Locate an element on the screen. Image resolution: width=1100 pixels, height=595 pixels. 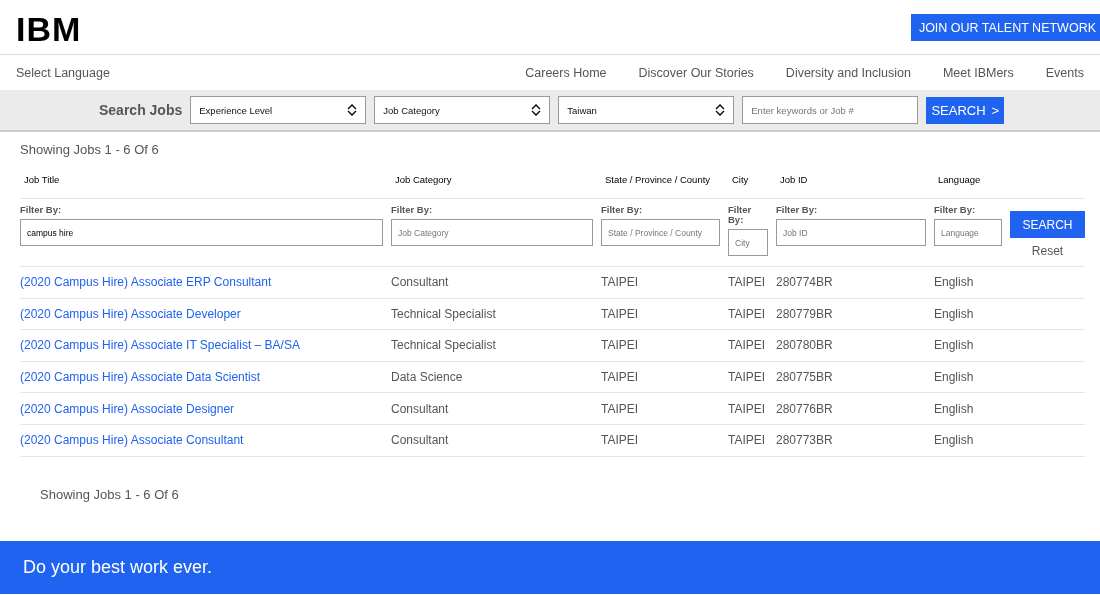
reset-link: Reset is located at coordinates (1047, 251).